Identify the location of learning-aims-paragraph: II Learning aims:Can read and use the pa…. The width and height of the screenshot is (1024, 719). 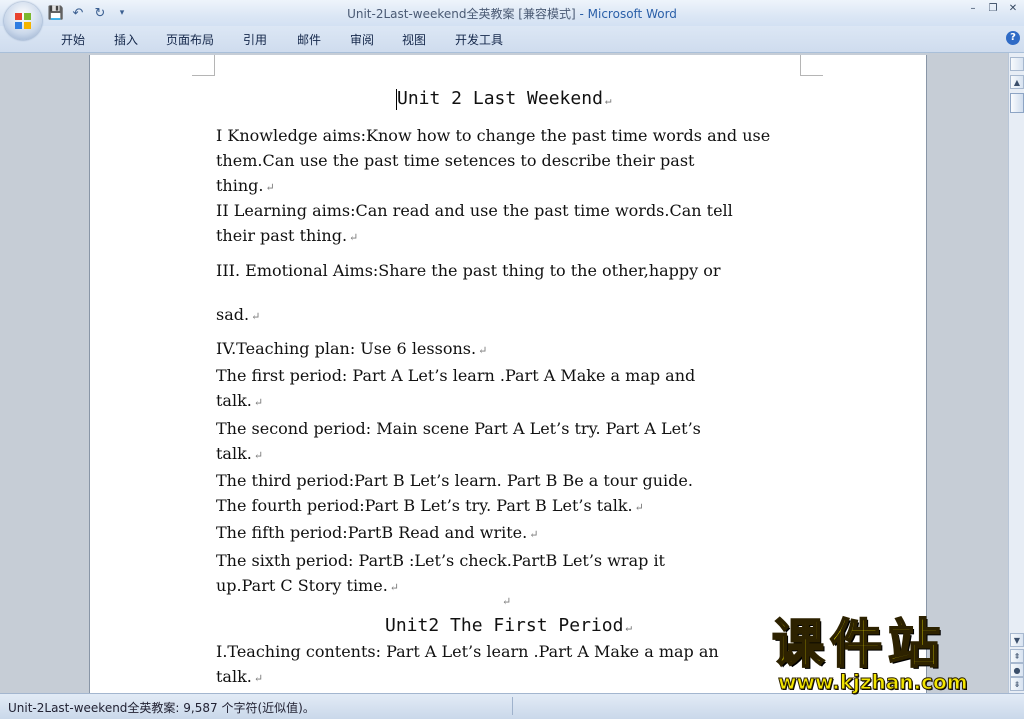
(474, 224).